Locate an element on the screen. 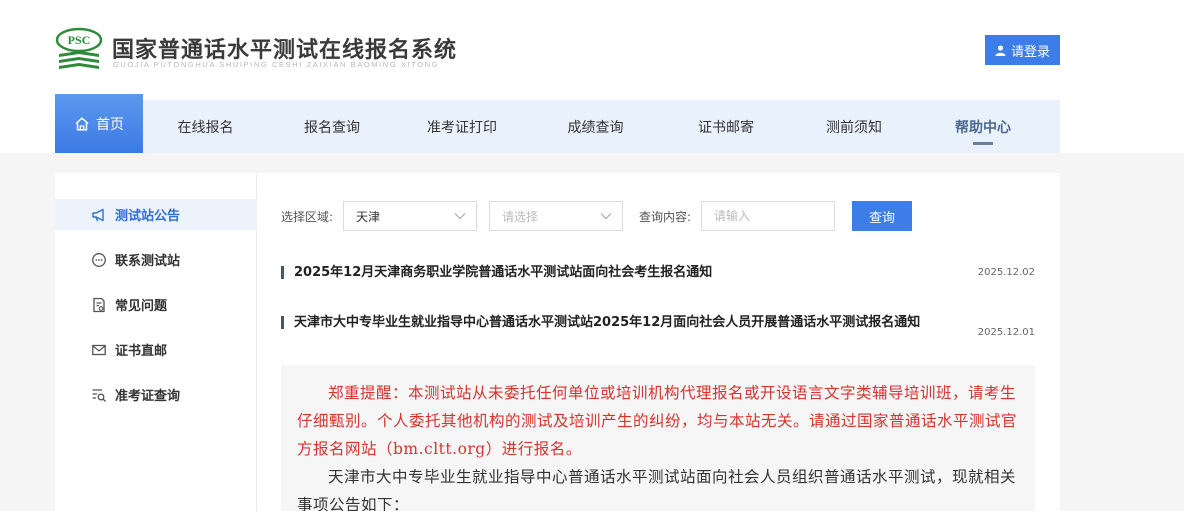  logo-text: PSC is located at coordinates (79, 40).